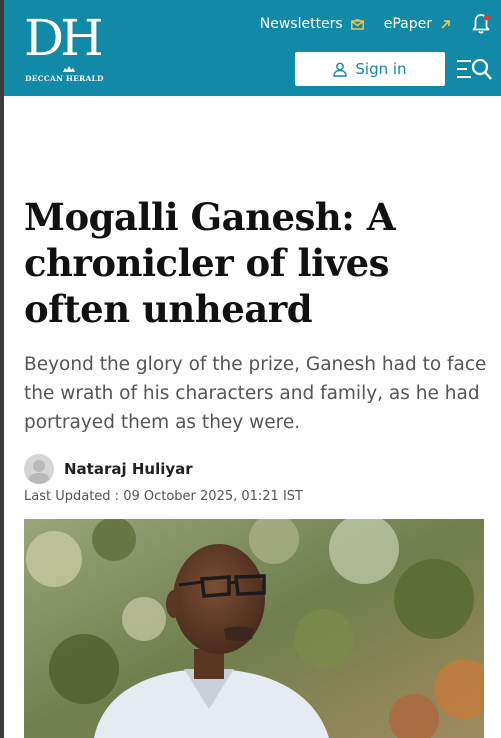  What do you see at coordinates (39, 472) in the screenshot?
I see `avatar-placeholder-icon` at bounding box center [39, 472].